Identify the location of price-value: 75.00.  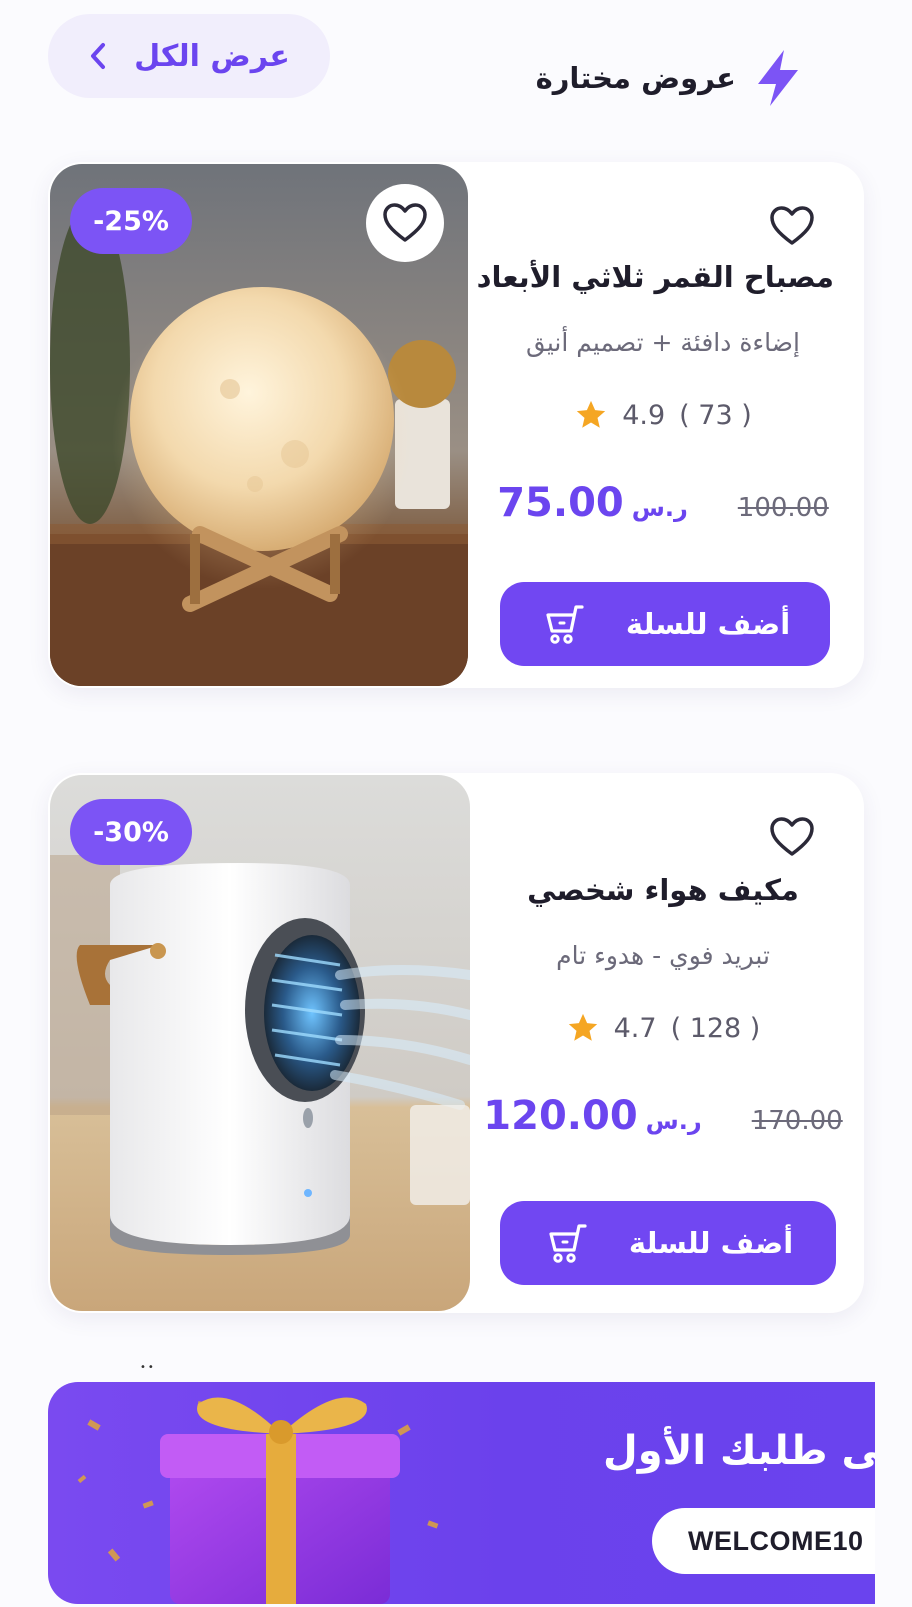
(560, 503).